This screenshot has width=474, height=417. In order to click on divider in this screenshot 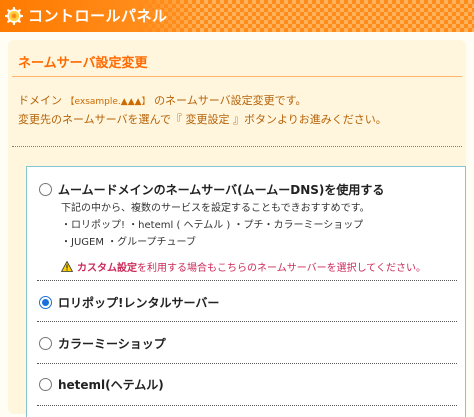, I will do `click(237, 146)`.